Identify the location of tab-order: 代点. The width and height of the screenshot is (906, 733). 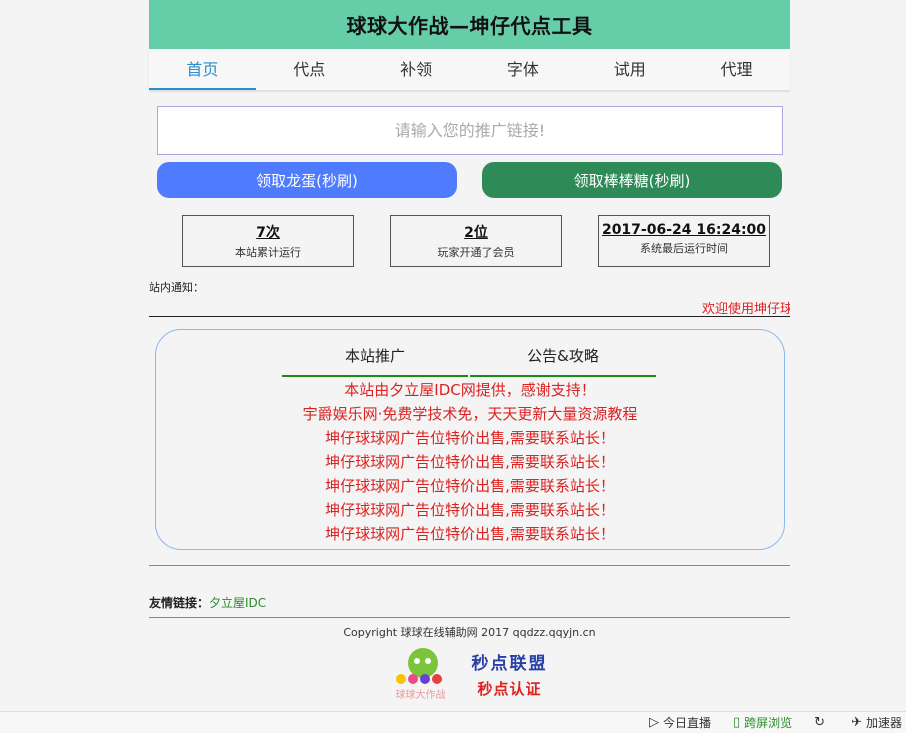
(309, 69).